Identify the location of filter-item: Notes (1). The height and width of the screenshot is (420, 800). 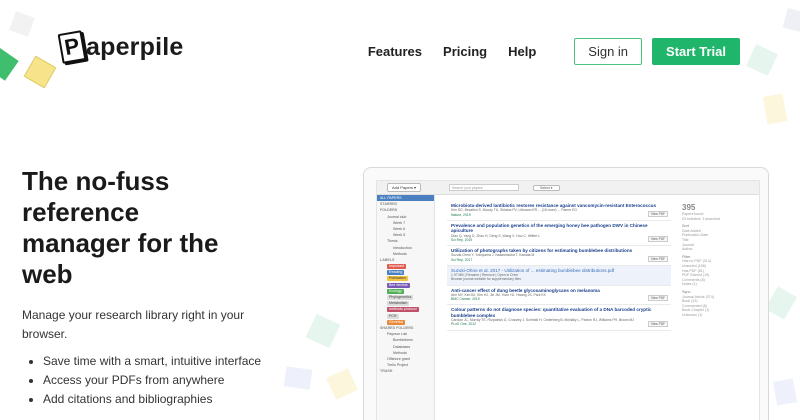
(689, 284).